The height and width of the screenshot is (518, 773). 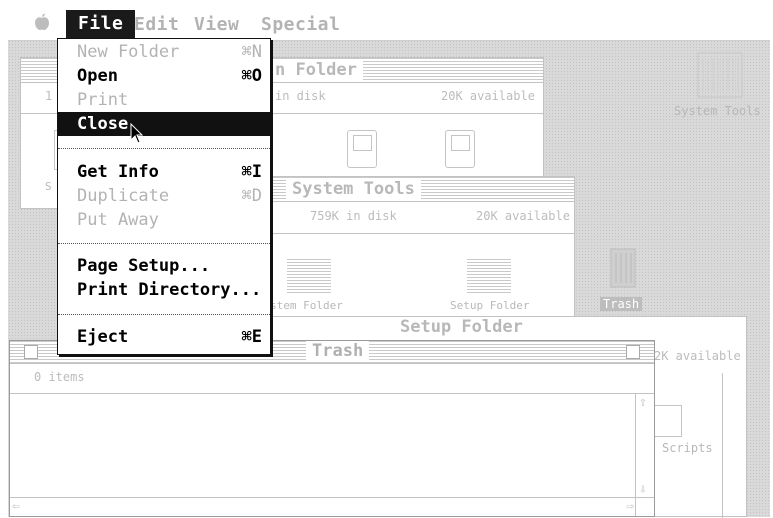 What do you see at coordinates (461, 327) in the screenshot?
I see `setup-folder-title: Setup Folder` at bounding box center [461, 327].